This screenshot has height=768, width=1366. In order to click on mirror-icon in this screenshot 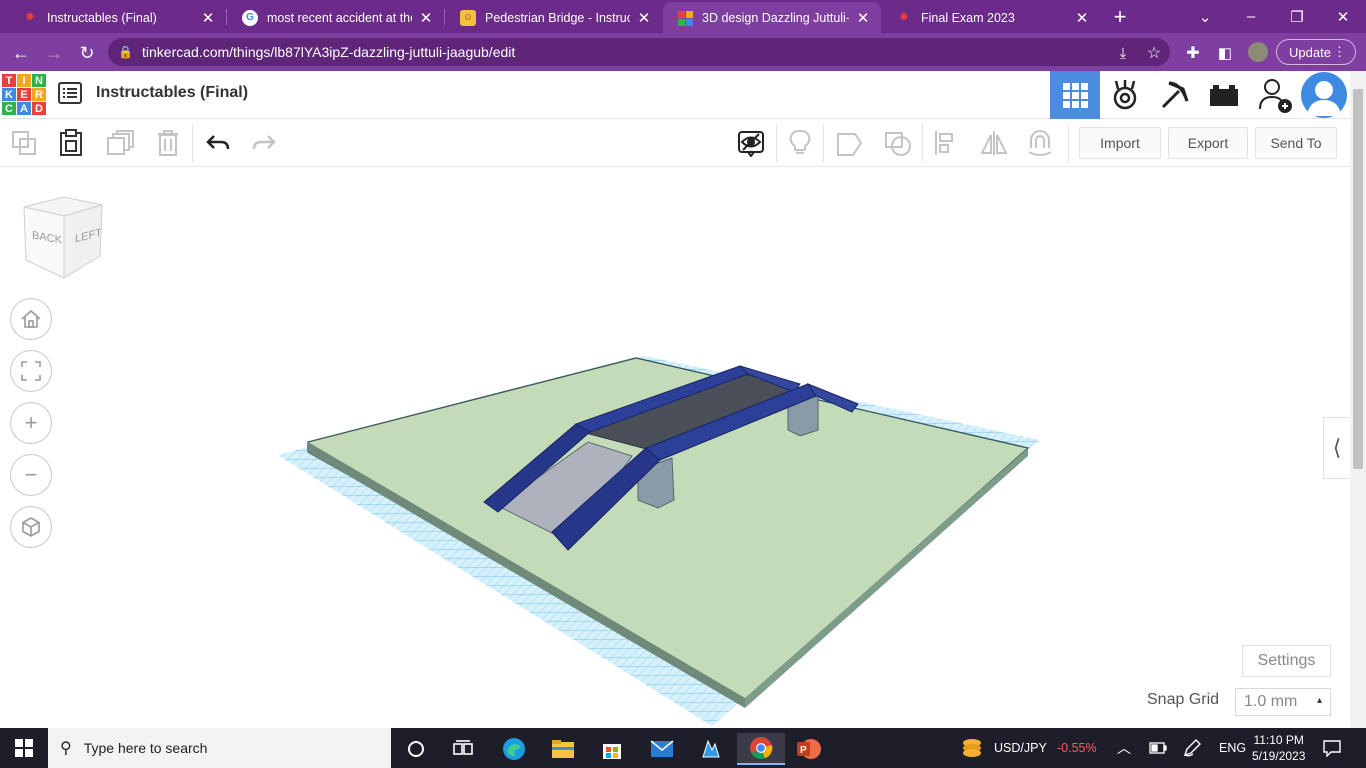, I will do `click(994, 143)`.